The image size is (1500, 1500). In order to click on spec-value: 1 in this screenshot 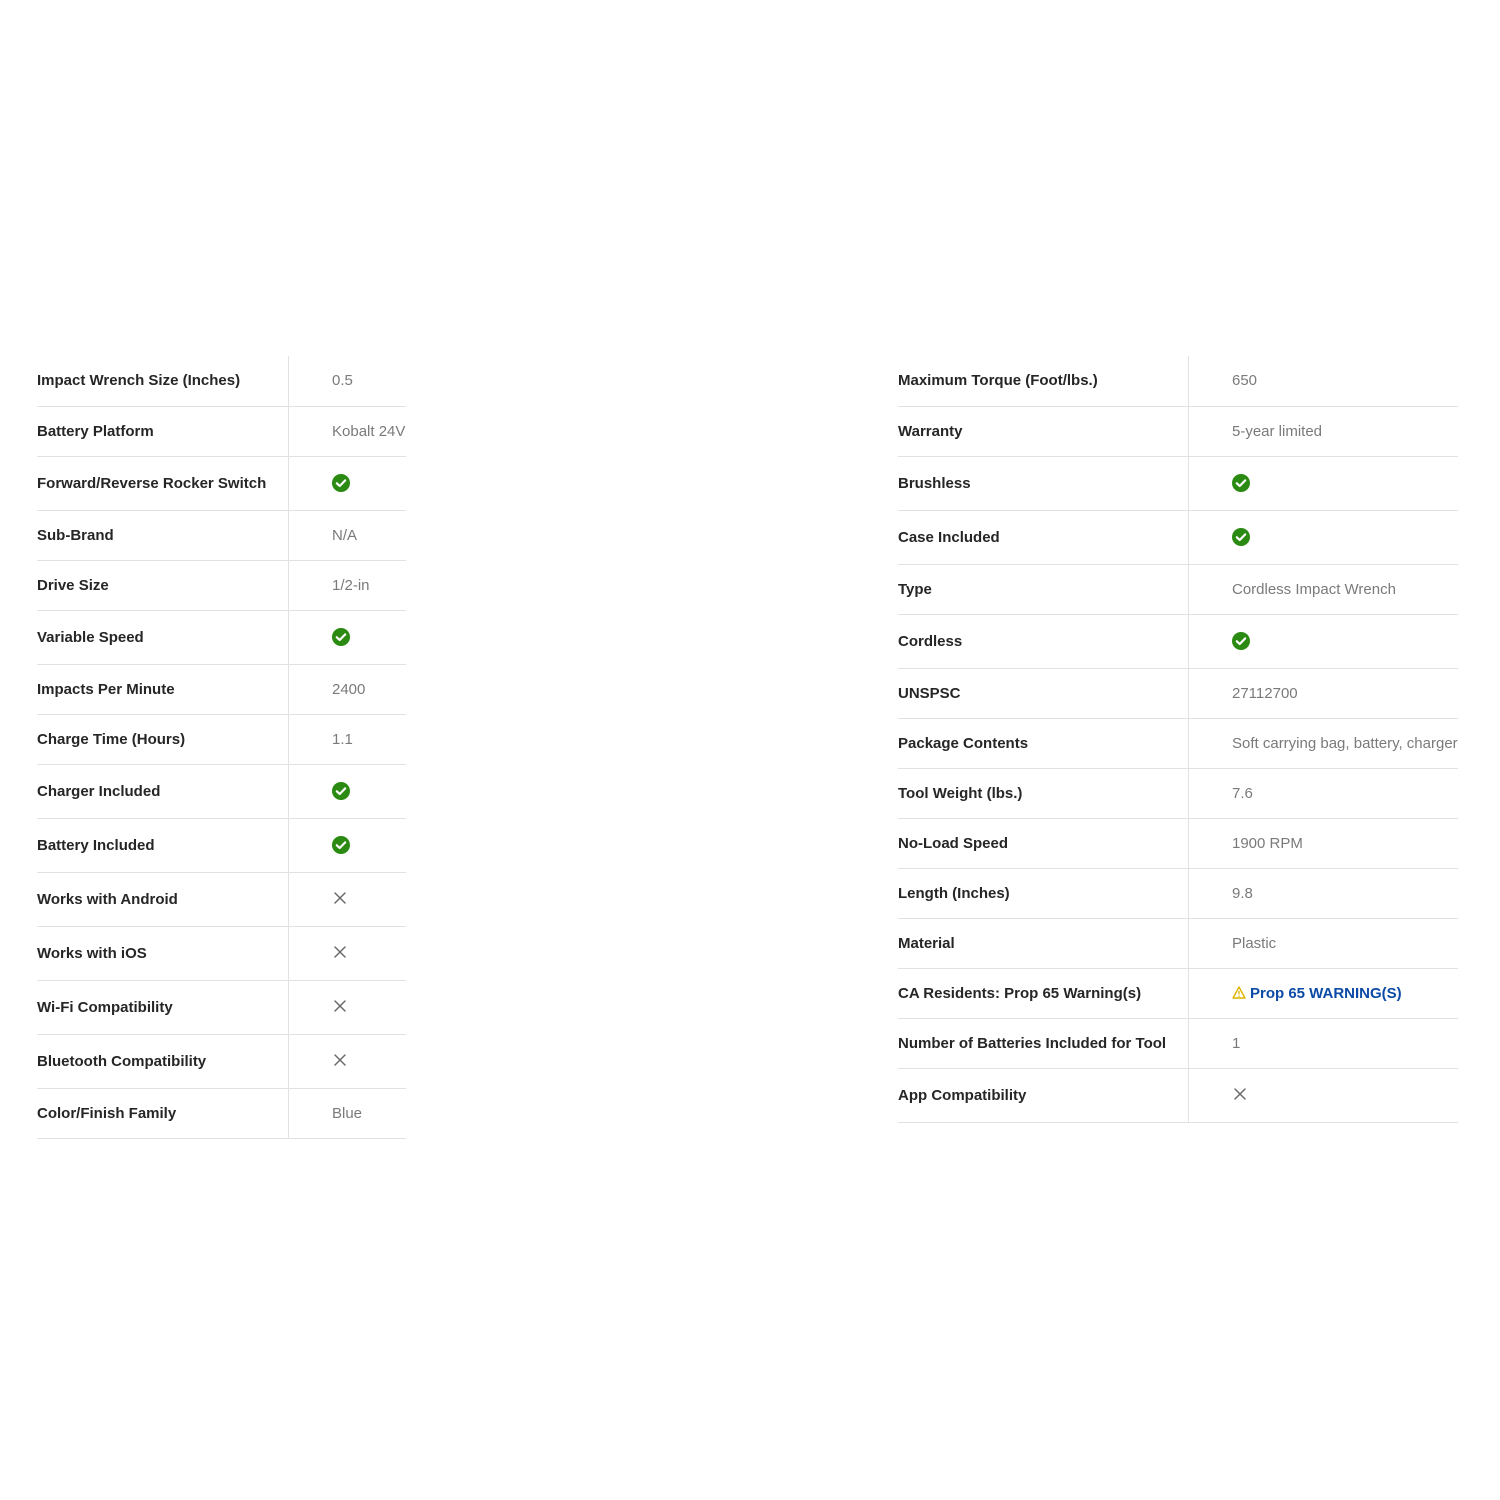, I will do `click(1236, 1043)`.